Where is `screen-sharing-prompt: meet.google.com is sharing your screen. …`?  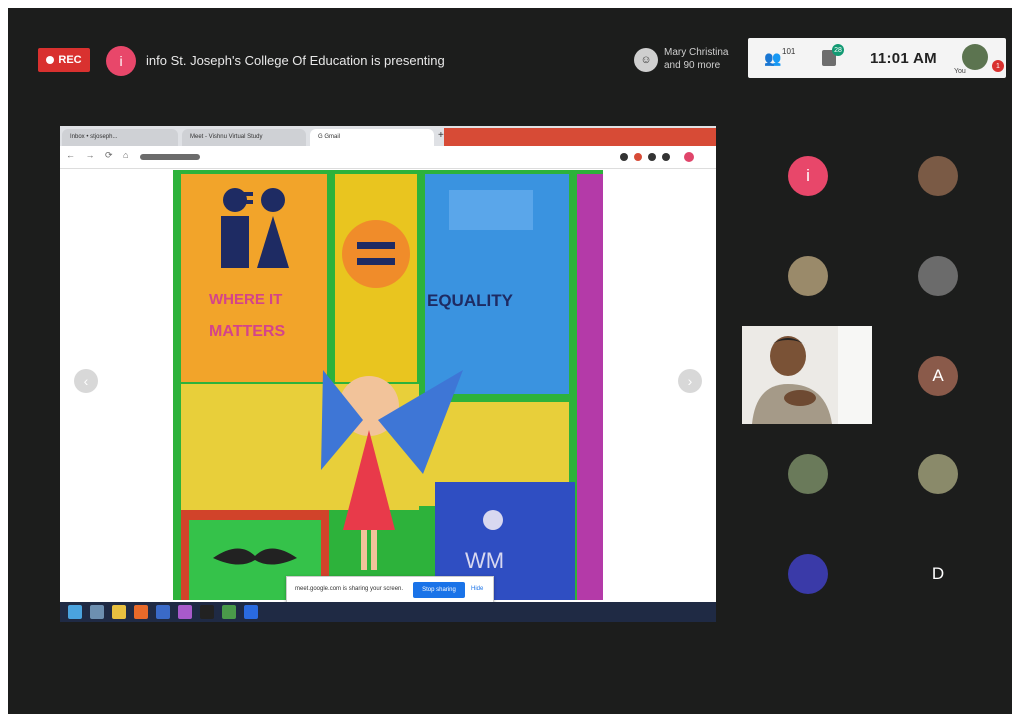 screen-sharing-prompt: meet.google.com is sharing your screen. … is located at coordinates (390, 590).